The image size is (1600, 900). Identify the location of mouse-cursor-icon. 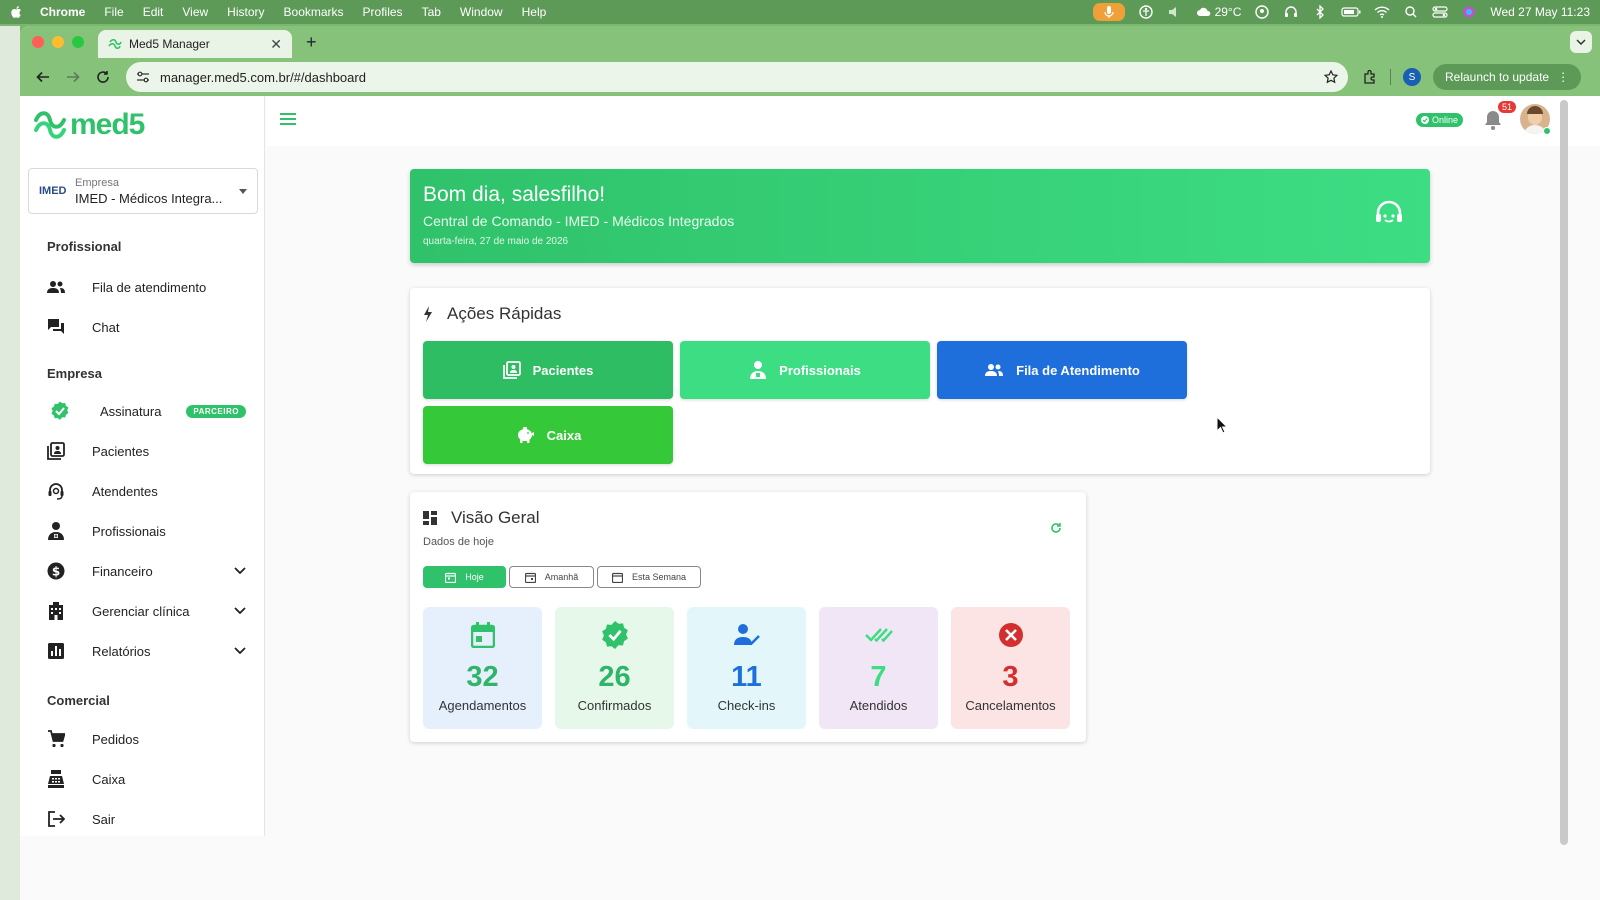
(1222, 425).